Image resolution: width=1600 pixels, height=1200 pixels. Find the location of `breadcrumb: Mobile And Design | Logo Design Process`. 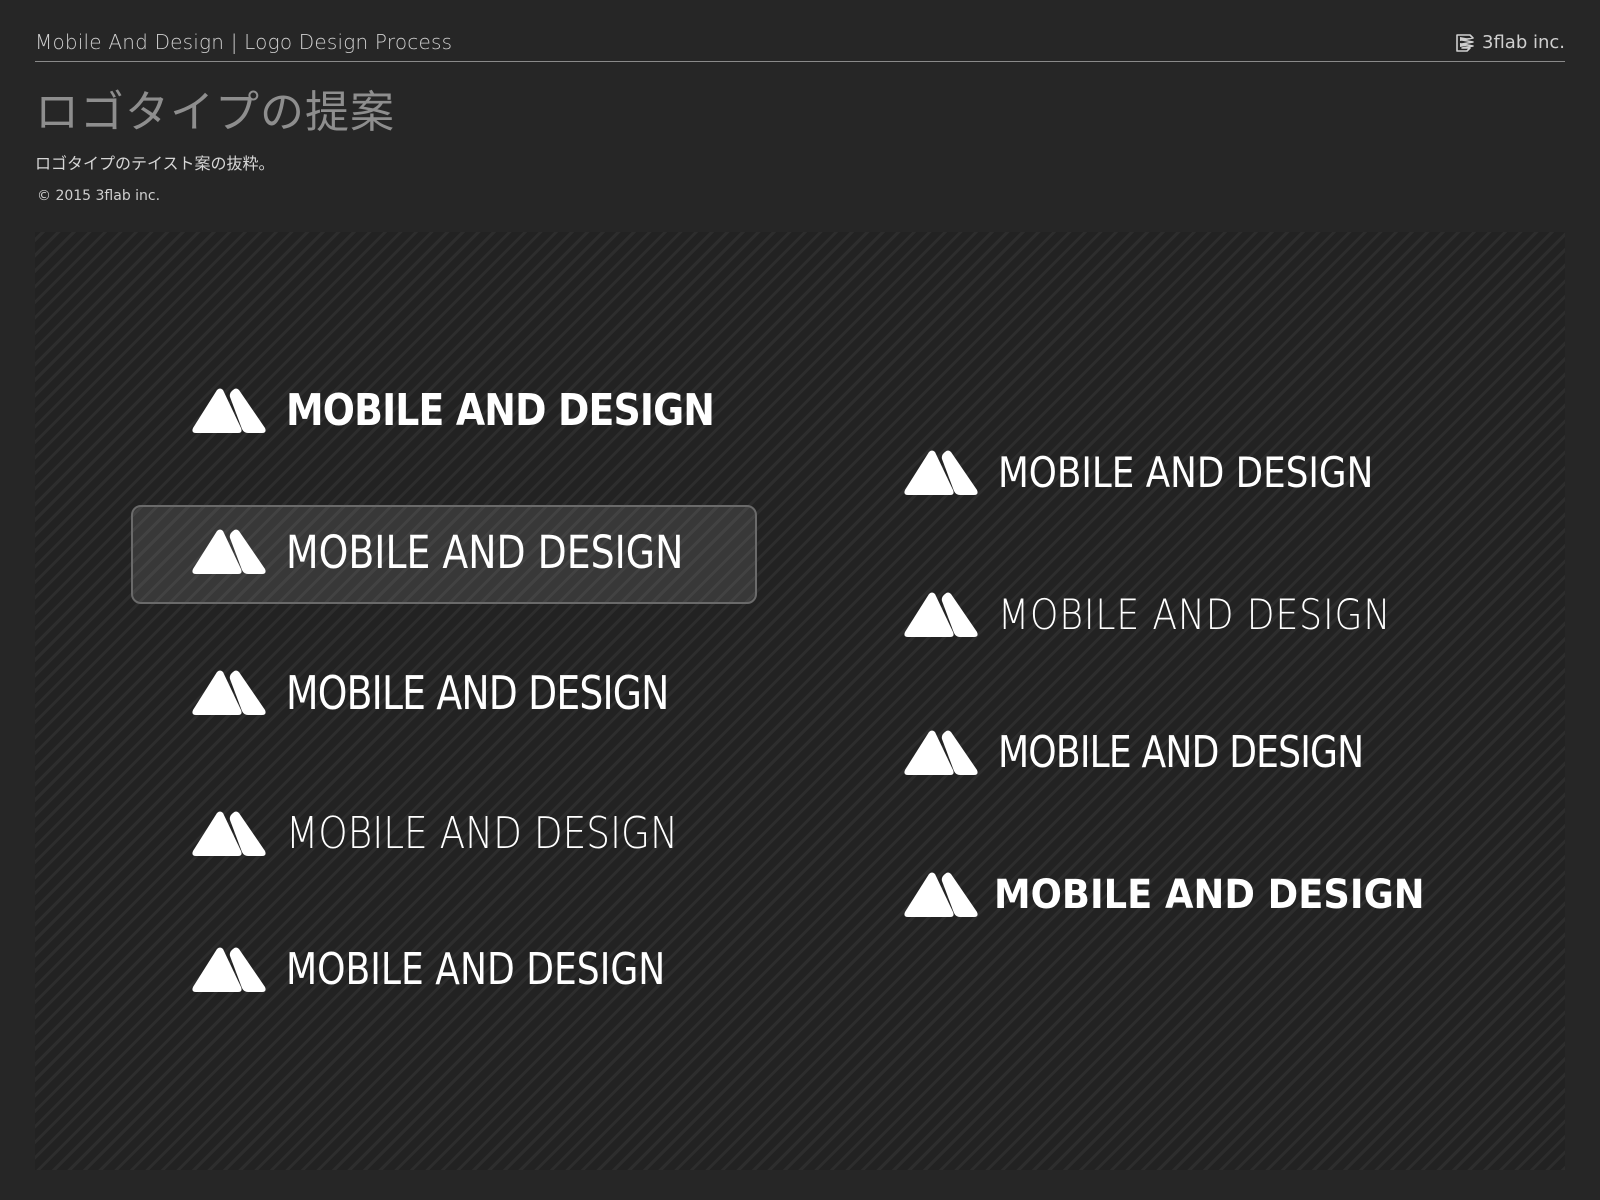

breadcrumb: Mobile And Design | Logo Design Process is located at coordinates (244, 42).